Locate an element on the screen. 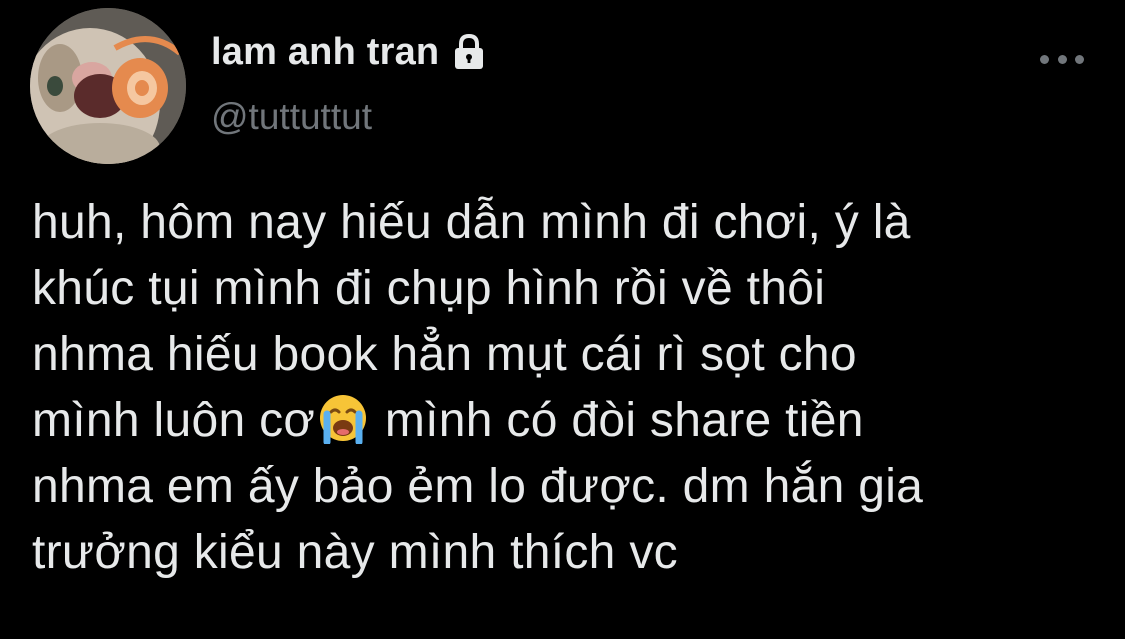  tweet-text-line: huh, hôm nay hiếu dẫn mình đi chơi, ý là is located at coordinates (471, 222).